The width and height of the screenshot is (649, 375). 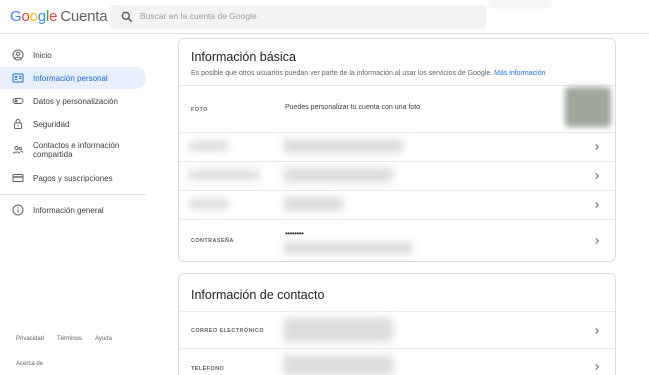 What do you see at coordinates (212, 241) in the screenshot?
I see `password-label: CONTRASEÑA` at bounding box center [212, 241].